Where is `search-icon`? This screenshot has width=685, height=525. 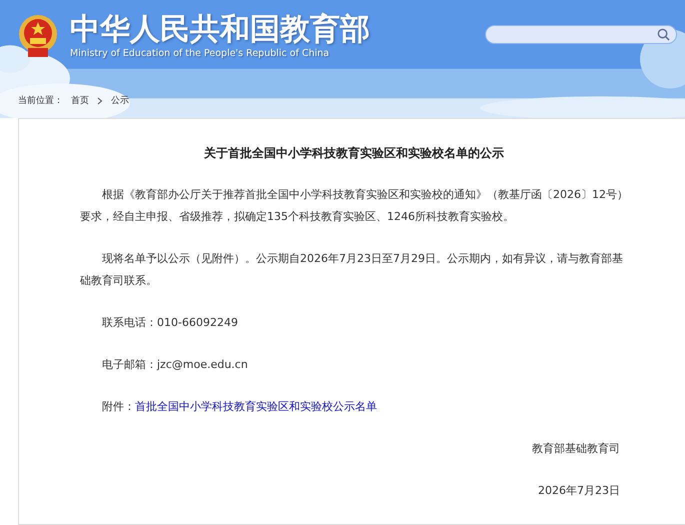 search-icon is located at coordinates (663, 34).